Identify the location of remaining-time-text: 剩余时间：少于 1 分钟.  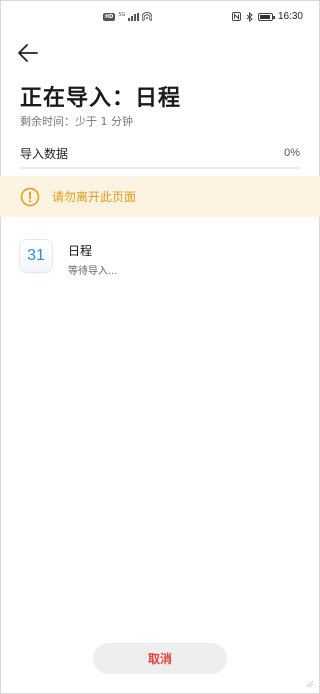
(76, 121).